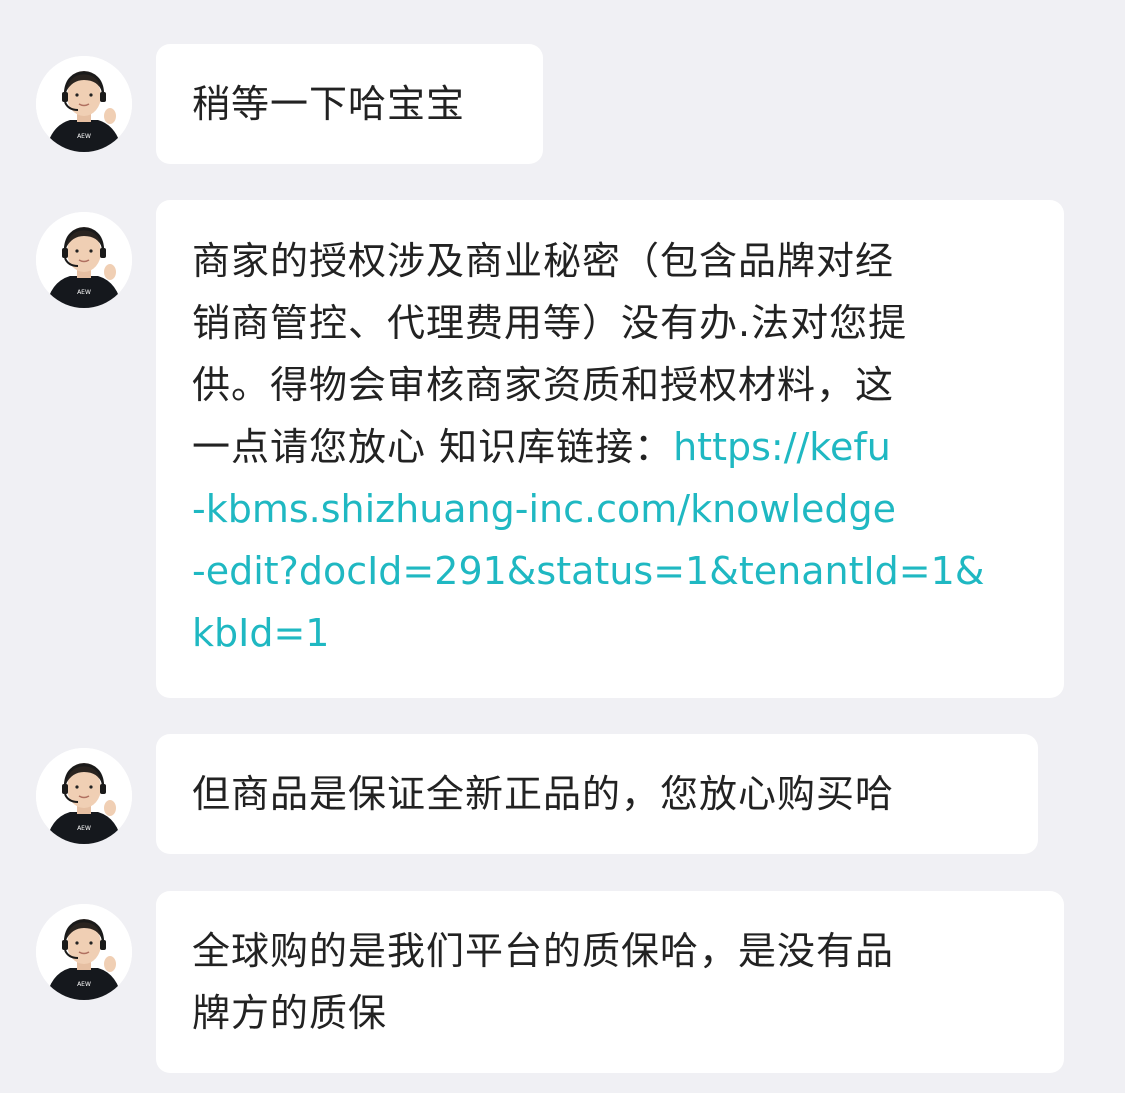 Image resolution: width=1125 pixels, height=1093 pixels. What do you see at coordinates (543, 385) in the screenshot?
I see `message-text: 供。得物会审核商家资质和授权材料，这` at bounding box center [543, 385].